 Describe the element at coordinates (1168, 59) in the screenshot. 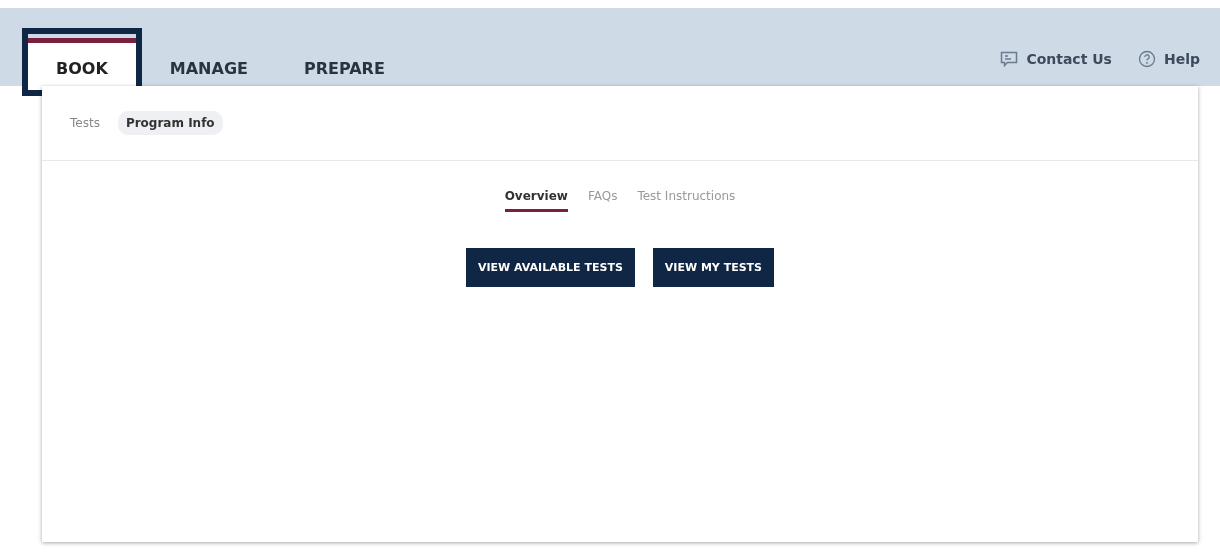

I see `help-link: Help` at that location.